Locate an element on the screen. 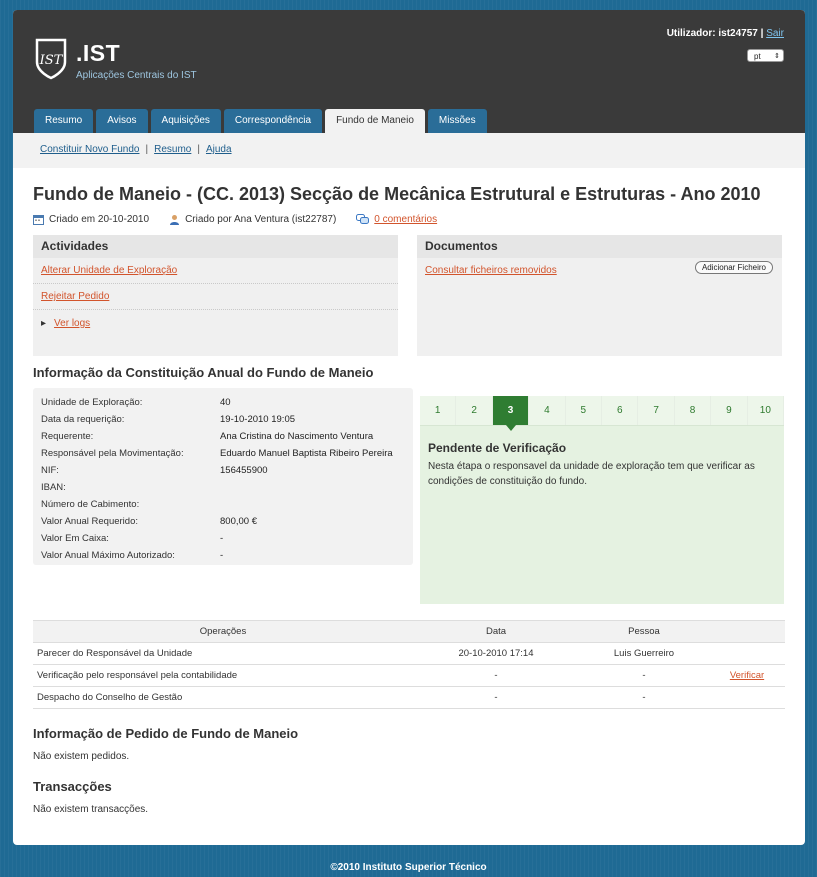 The width and height of the screenshot is (817, 877). subnav-ajuda: Ajuda is located at coordinates (219, 149).